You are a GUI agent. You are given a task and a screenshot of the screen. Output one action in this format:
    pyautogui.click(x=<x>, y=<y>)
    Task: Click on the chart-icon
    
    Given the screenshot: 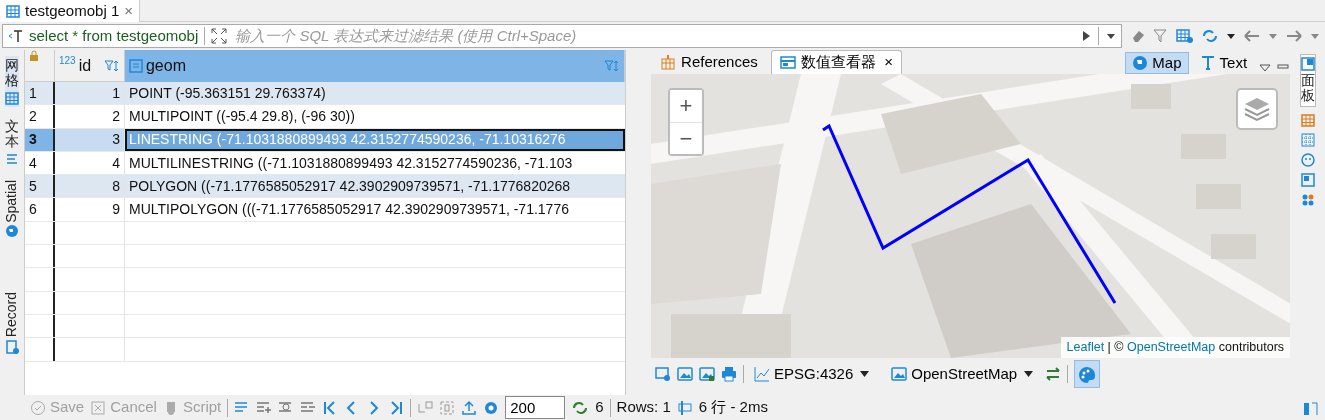 What is the action you would take?
    pyautogui.click(x=762, y=374)
    